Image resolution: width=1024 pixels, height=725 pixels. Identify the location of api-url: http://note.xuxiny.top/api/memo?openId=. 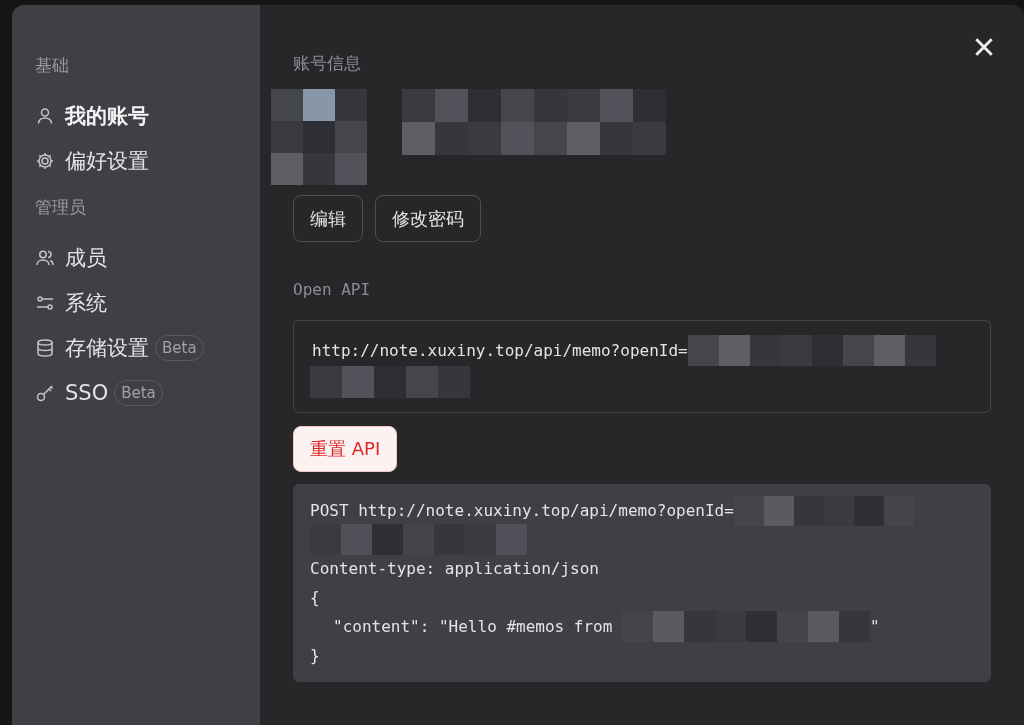
(500, 350).